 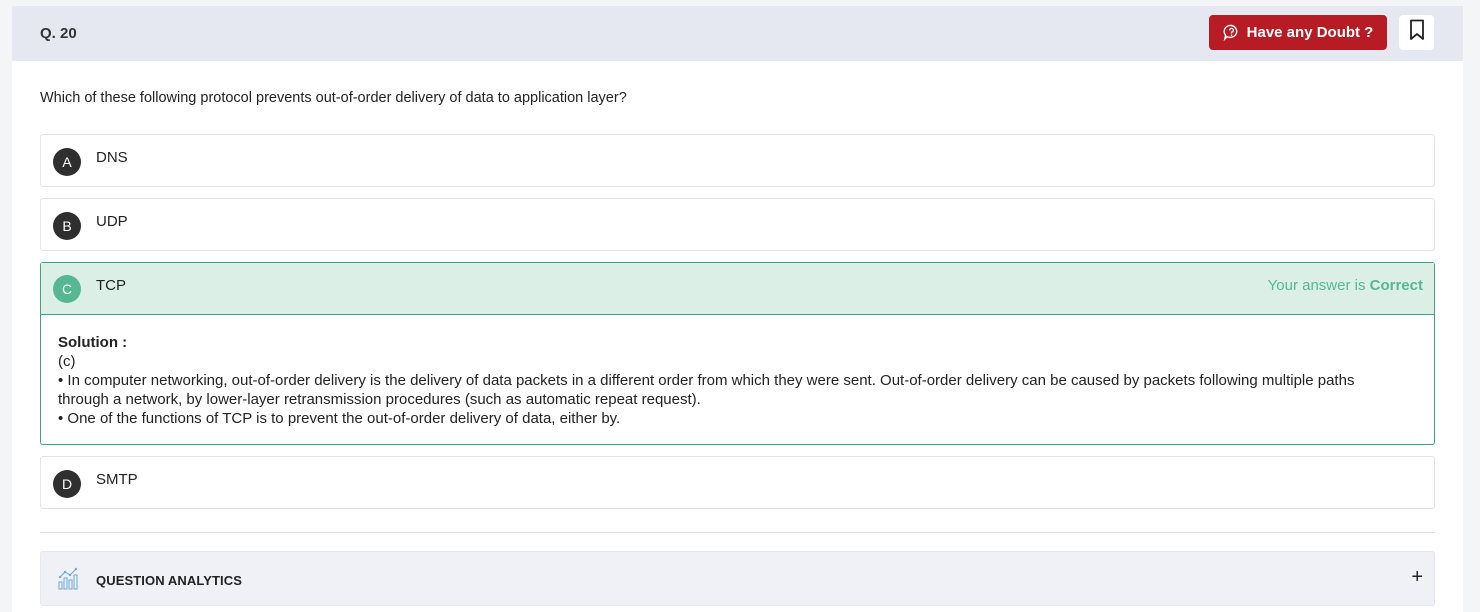 I want to click on solution-answer: (c), so click(x=67, y=361).